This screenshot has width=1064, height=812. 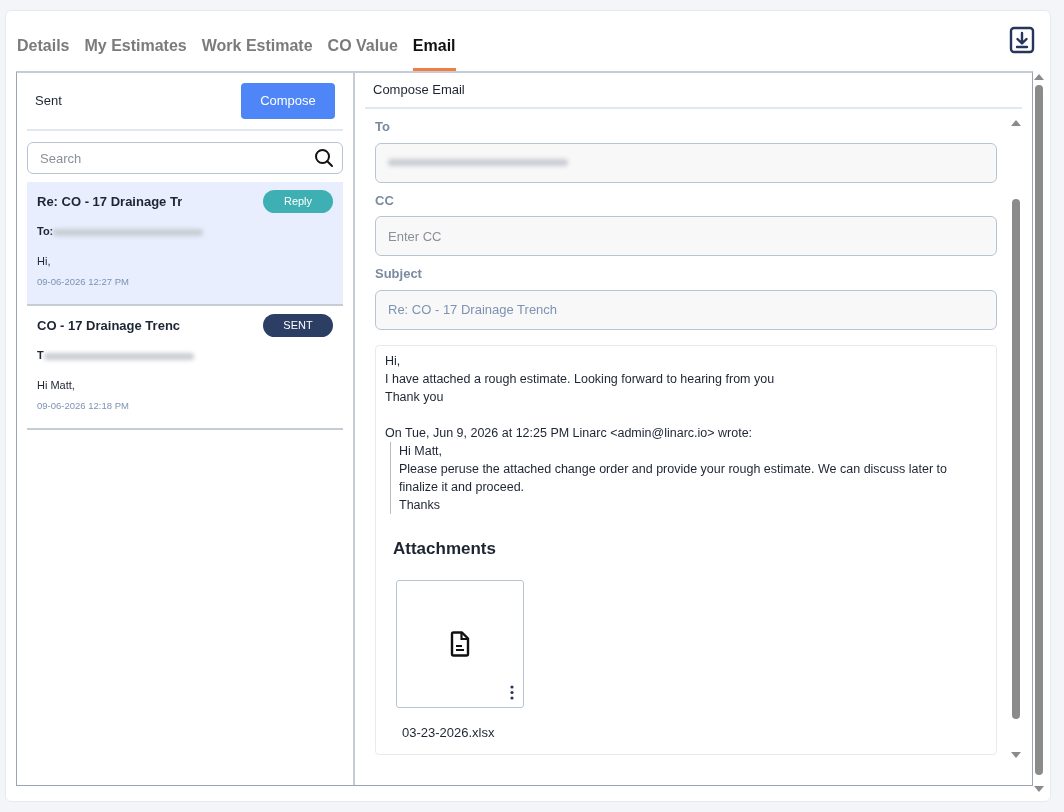 What do you see at coordinates (288, 101) in the screenshot?
I see `compose-button: Compose` at bounding box center [288, 101].